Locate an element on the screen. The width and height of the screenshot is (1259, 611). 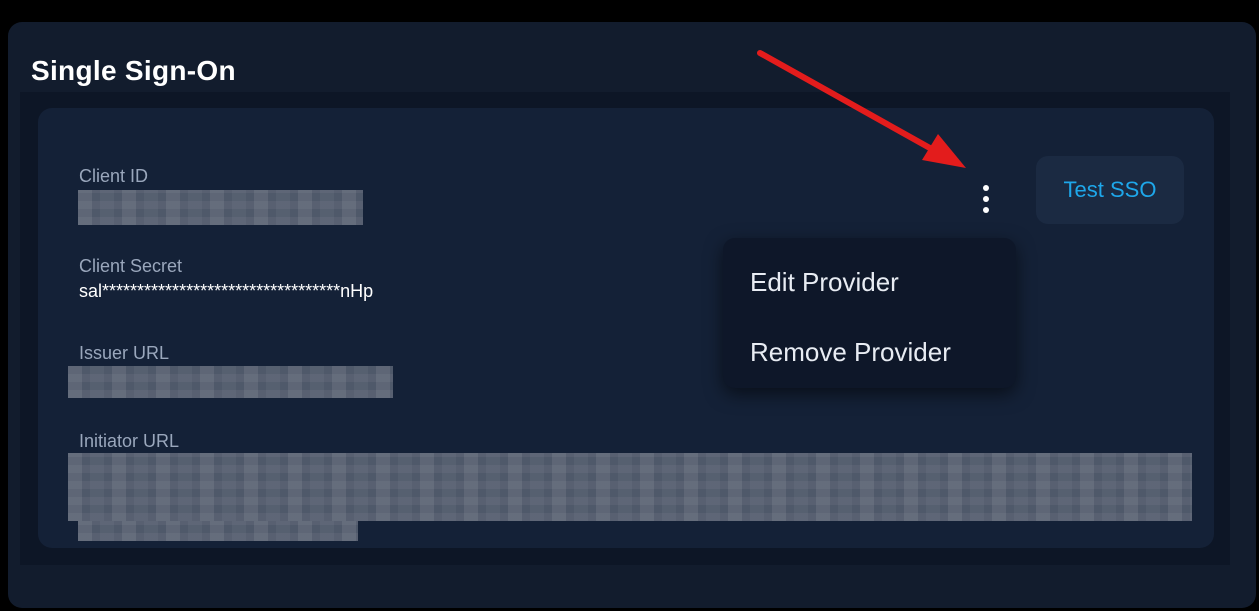
client-secret-label: Client Secret is located at coordinates (131, 266).